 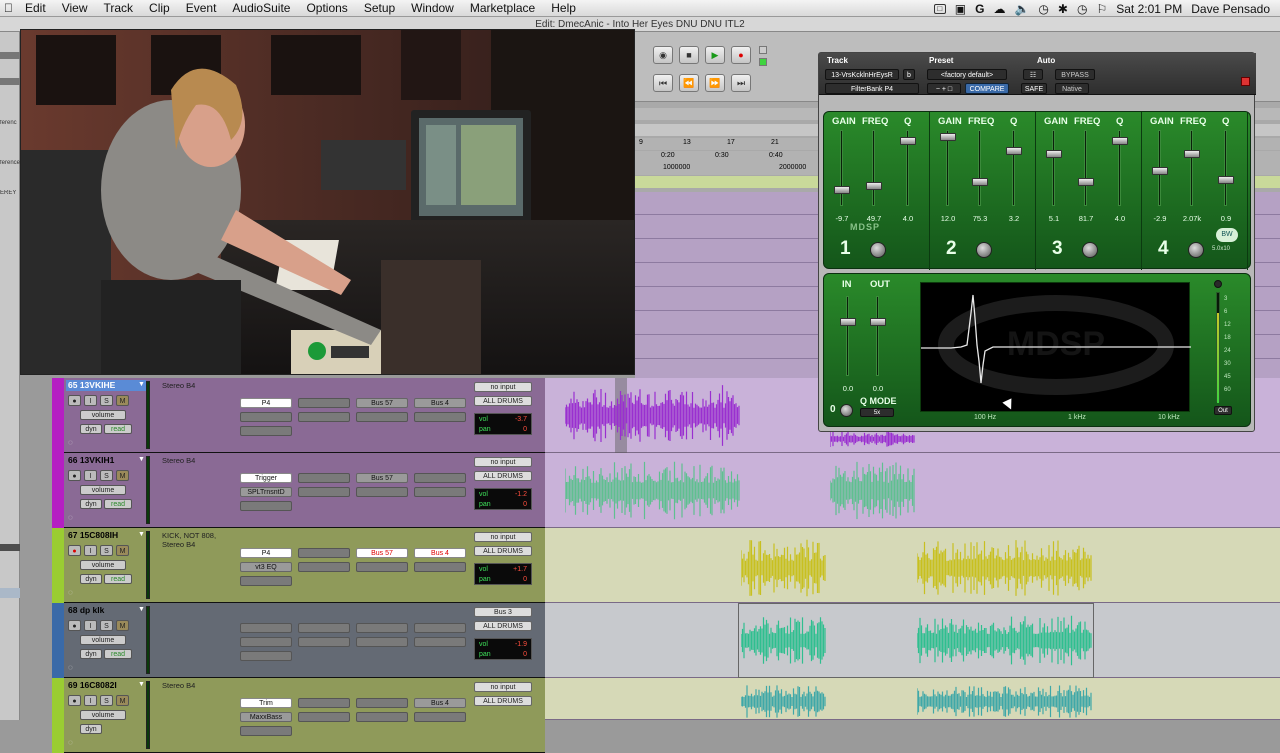 What do you see at coordinates (878, 250) in the screenshot?
I see `band-type-knob` at bounding box center [878, 250].